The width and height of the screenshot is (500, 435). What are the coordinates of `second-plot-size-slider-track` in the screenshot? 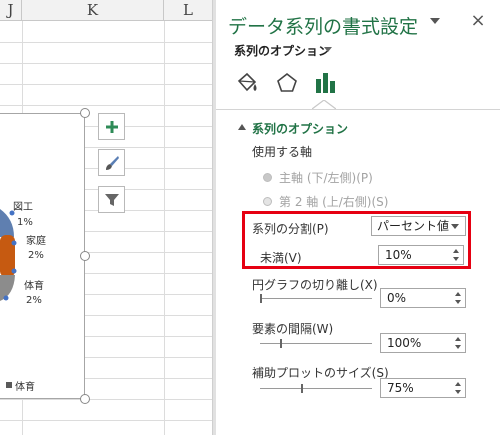 It's located at (316, 388).